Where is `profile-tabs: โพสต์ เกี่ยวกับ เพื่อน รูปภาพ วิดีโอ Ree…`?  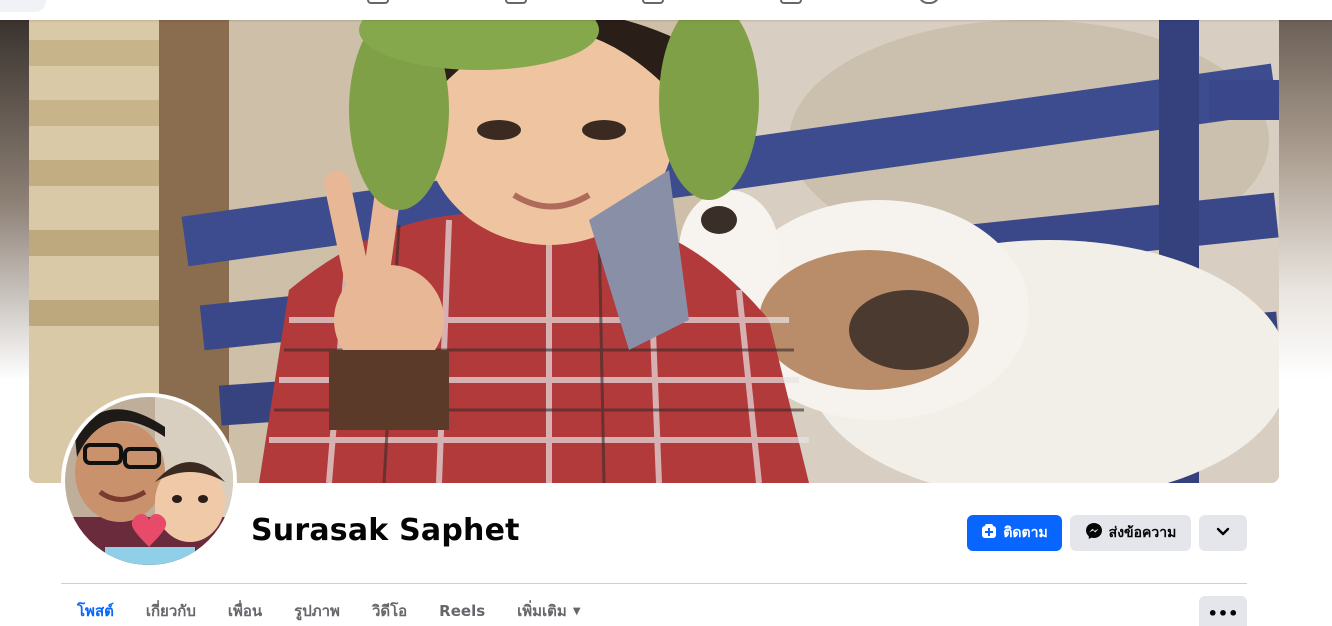 profile-tabs: โพสต์ เกี่ยวกับ เพื่อน รูปภาพ วิดีโอ Ree… is located at coordinates (329, 611).